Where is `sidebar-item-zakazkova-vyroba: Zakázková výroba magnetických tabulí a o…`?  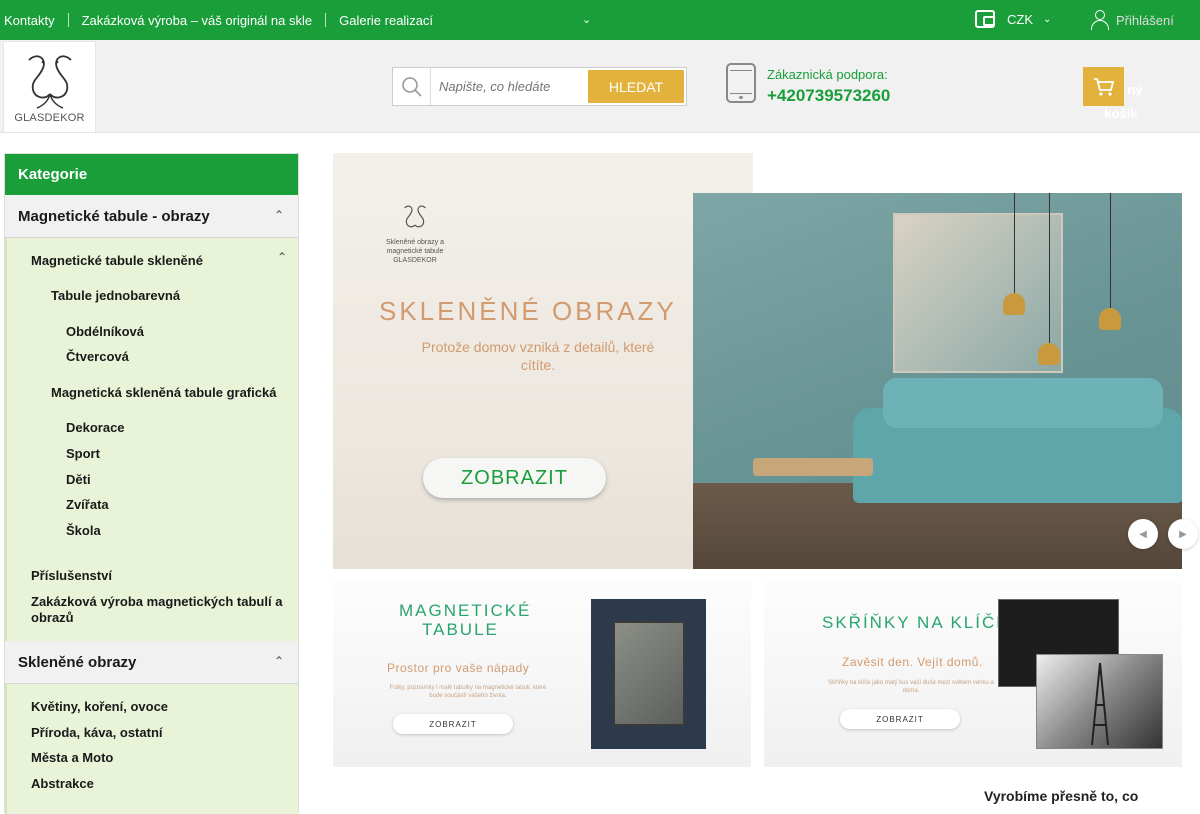 sidebar-item-zakazkova-vyroba: Zakázková výroba magnetických tabulí a o… is located at coordinates (163, 610).